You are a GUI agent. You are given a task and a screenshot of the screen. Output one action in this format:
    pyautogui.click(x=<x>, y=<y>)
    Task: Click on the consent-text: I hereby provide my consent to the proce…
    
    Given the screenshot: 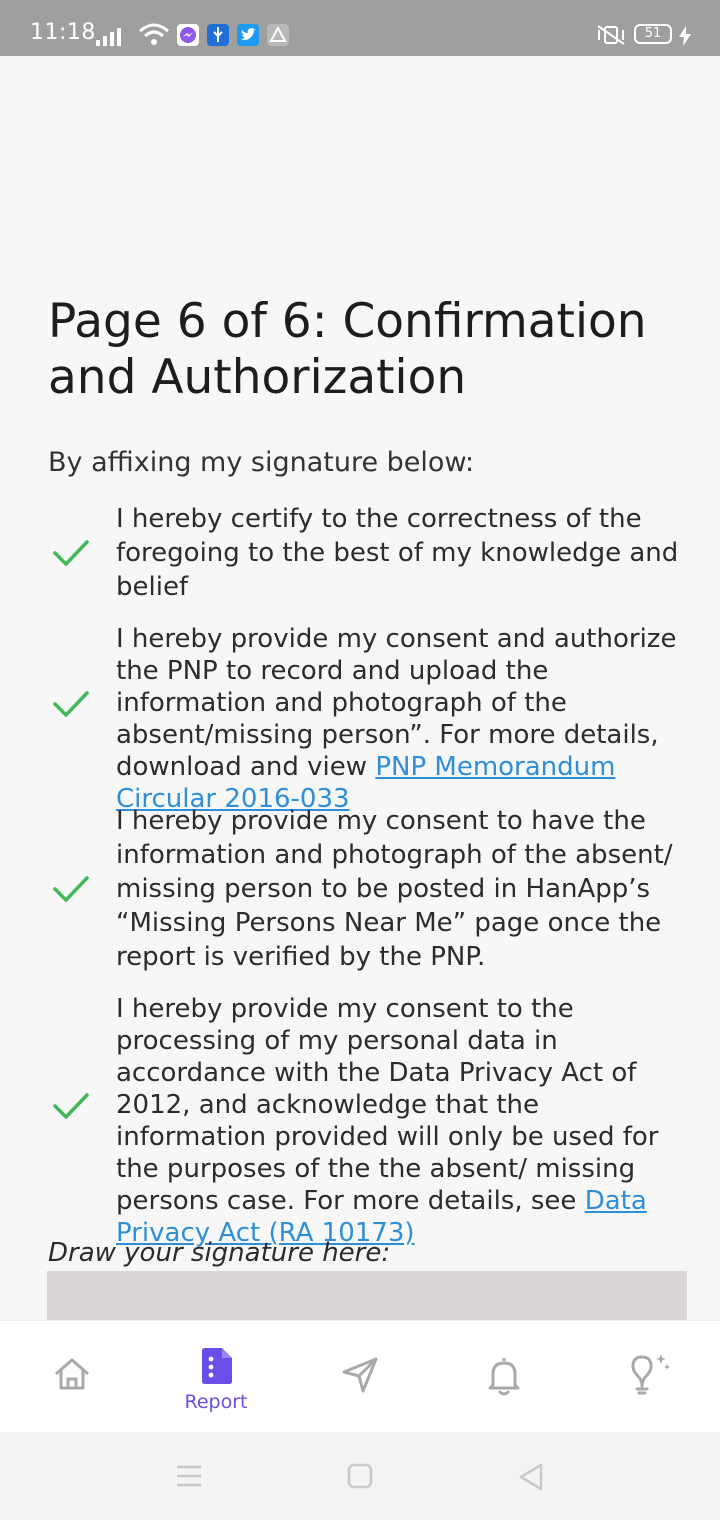 What is the action you would take?
    pyautogui.click(x=387, y=1121)
    